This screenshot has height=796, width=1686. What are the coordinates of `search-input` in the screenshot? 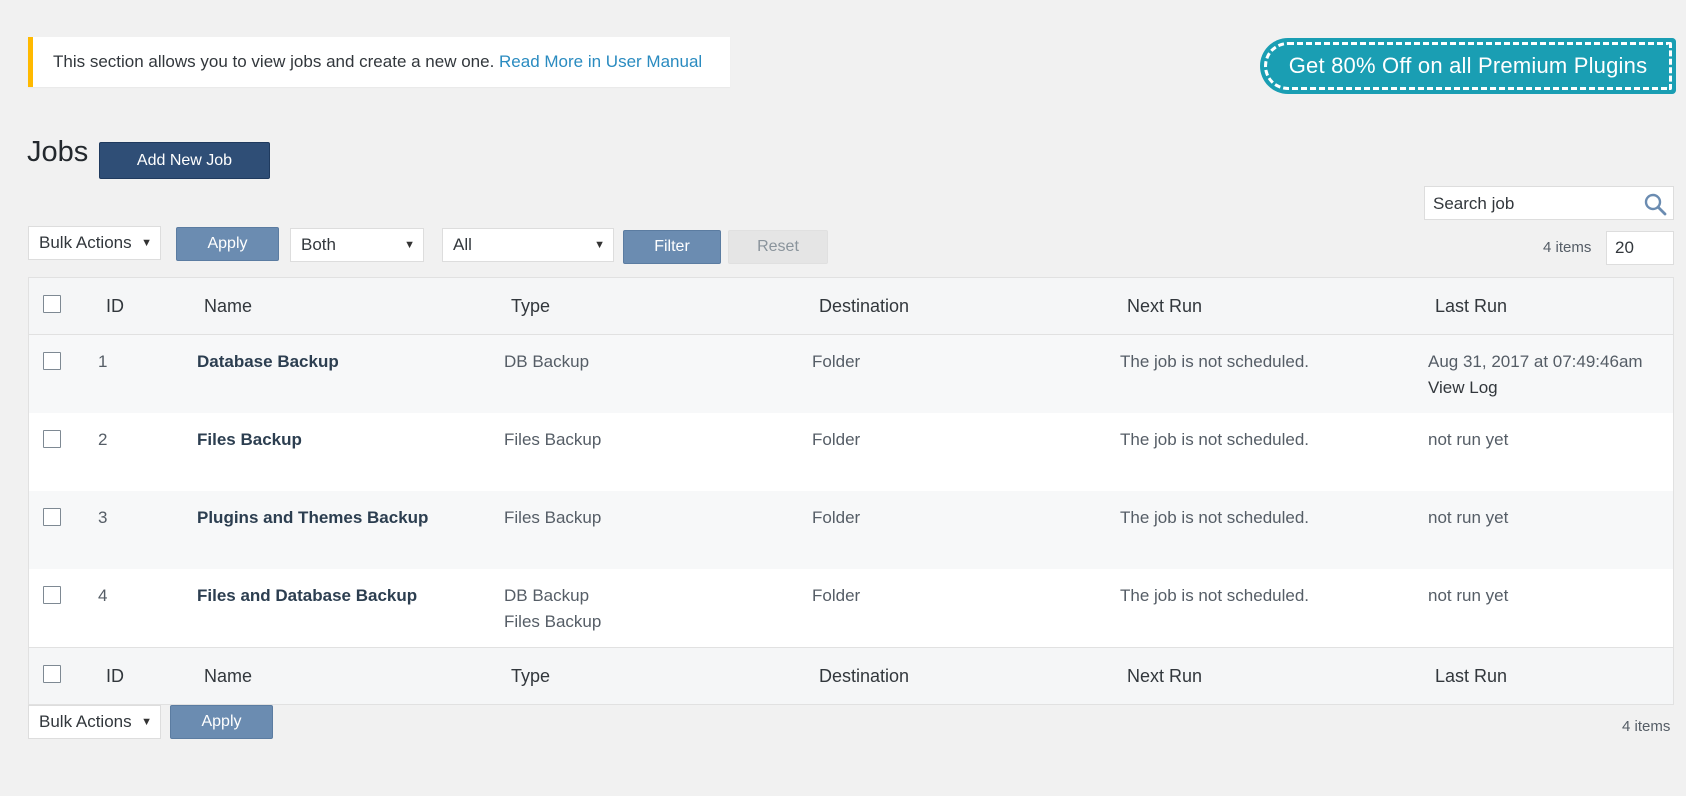 It's located at (1533, 204).